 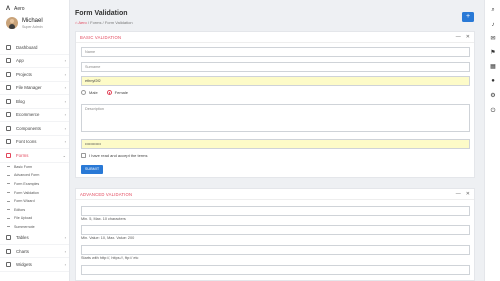 What do you see at coordinates (8, 9) in the screenshot?
I see `brand-logo-icon: Λ` at bounding box center [8, 9].